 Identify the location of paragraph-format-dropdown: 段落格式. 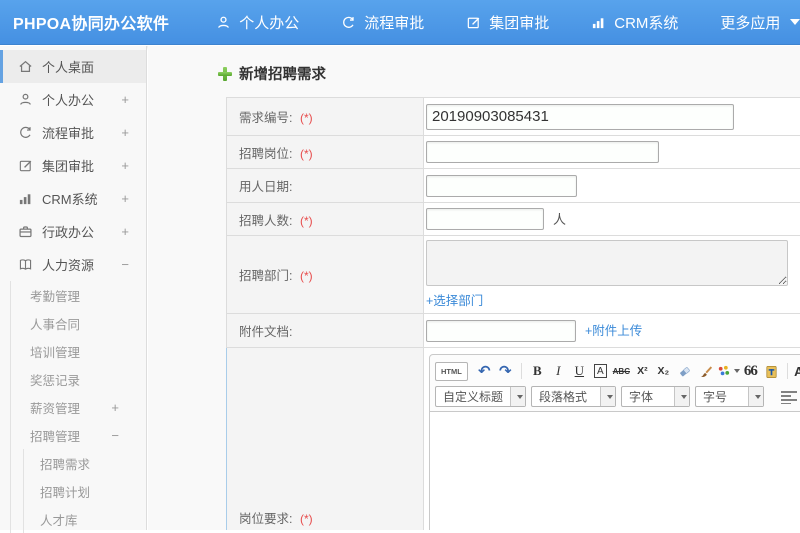
(573, 396).